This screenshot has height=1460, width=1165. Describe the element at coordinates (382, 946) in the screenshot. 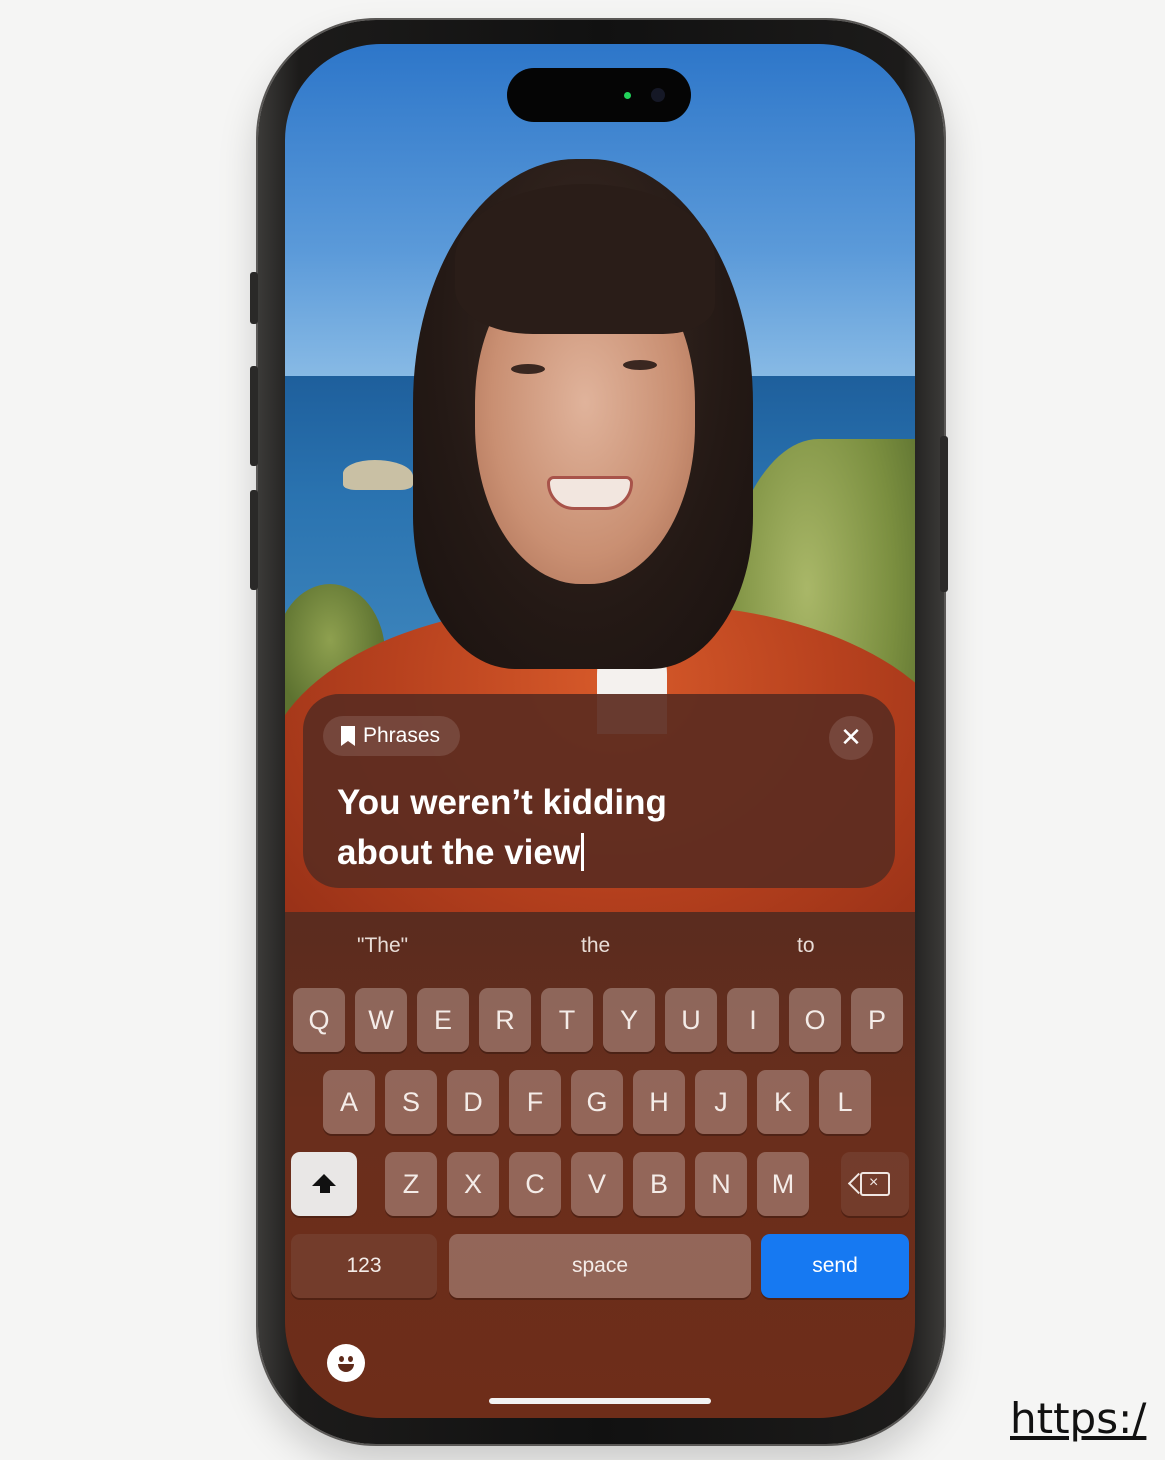

I see `suggestion-1: "The"` at that location.